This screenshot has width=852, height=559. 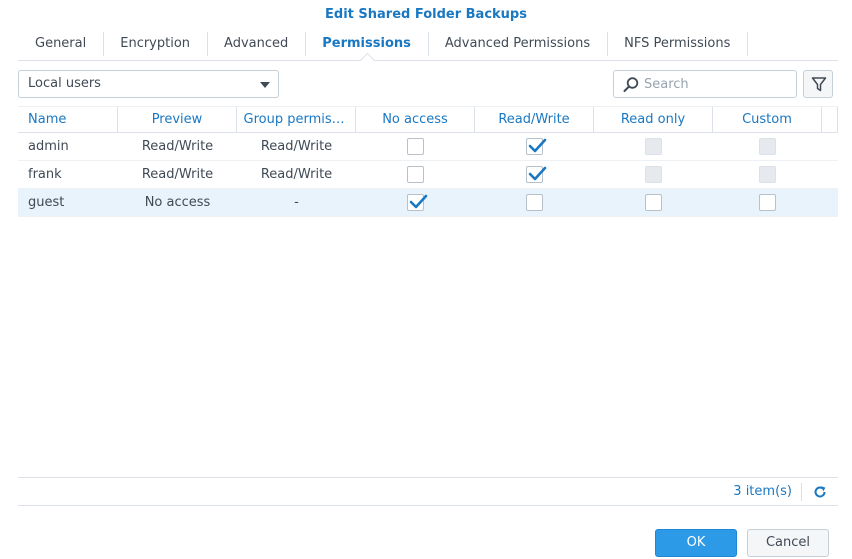 What do you see at coordinates (788, 543) in the screenshot?
I see `cancel-button: Cancel` at bounding box center [788, 543].